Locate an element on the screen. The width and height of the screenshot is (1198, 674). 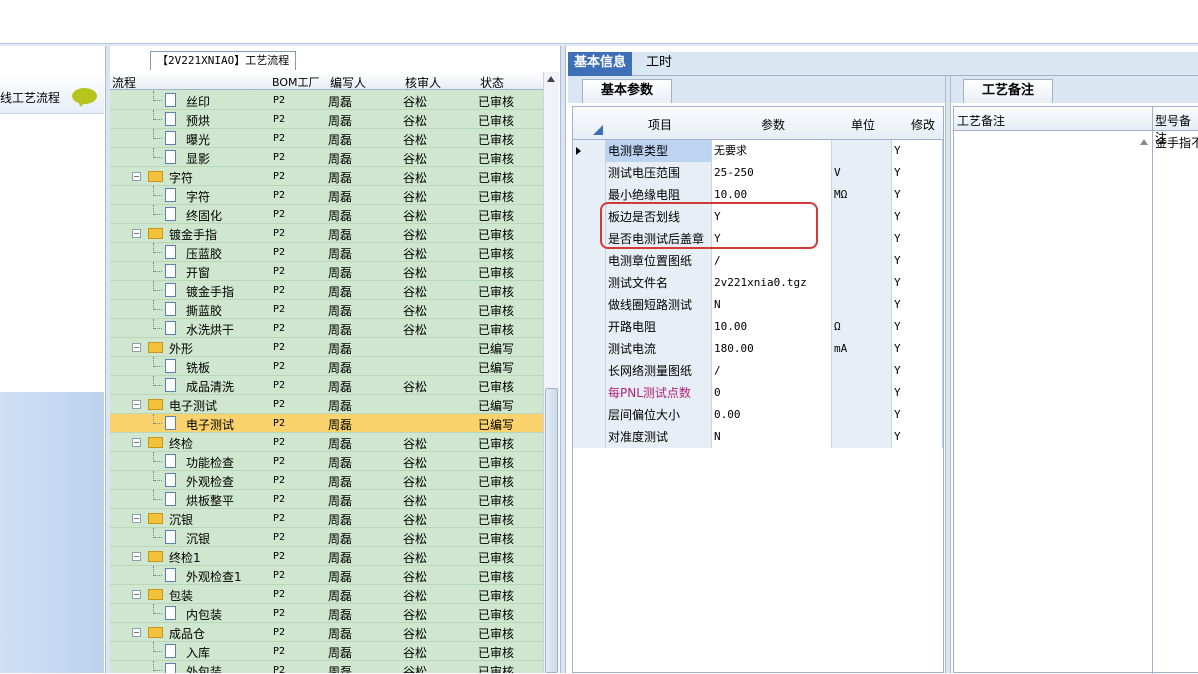
tree-row: − 终检1 P2 周磊 谷松 已审核 is located at coordinates (326, 556).